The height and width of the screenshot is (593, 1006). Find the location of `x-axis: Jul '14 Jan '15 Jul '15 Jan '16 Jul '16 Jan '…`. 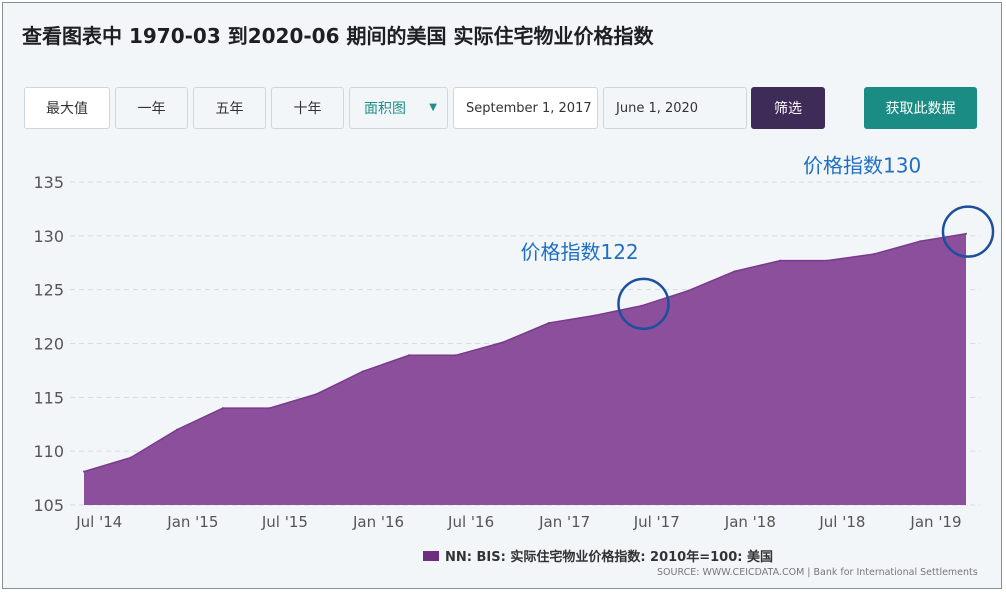

x-axis: Jul '14 Jan '15 Jul '15 Jan '16 Jul '16 Jan '… is located at coordinates (518, 522).